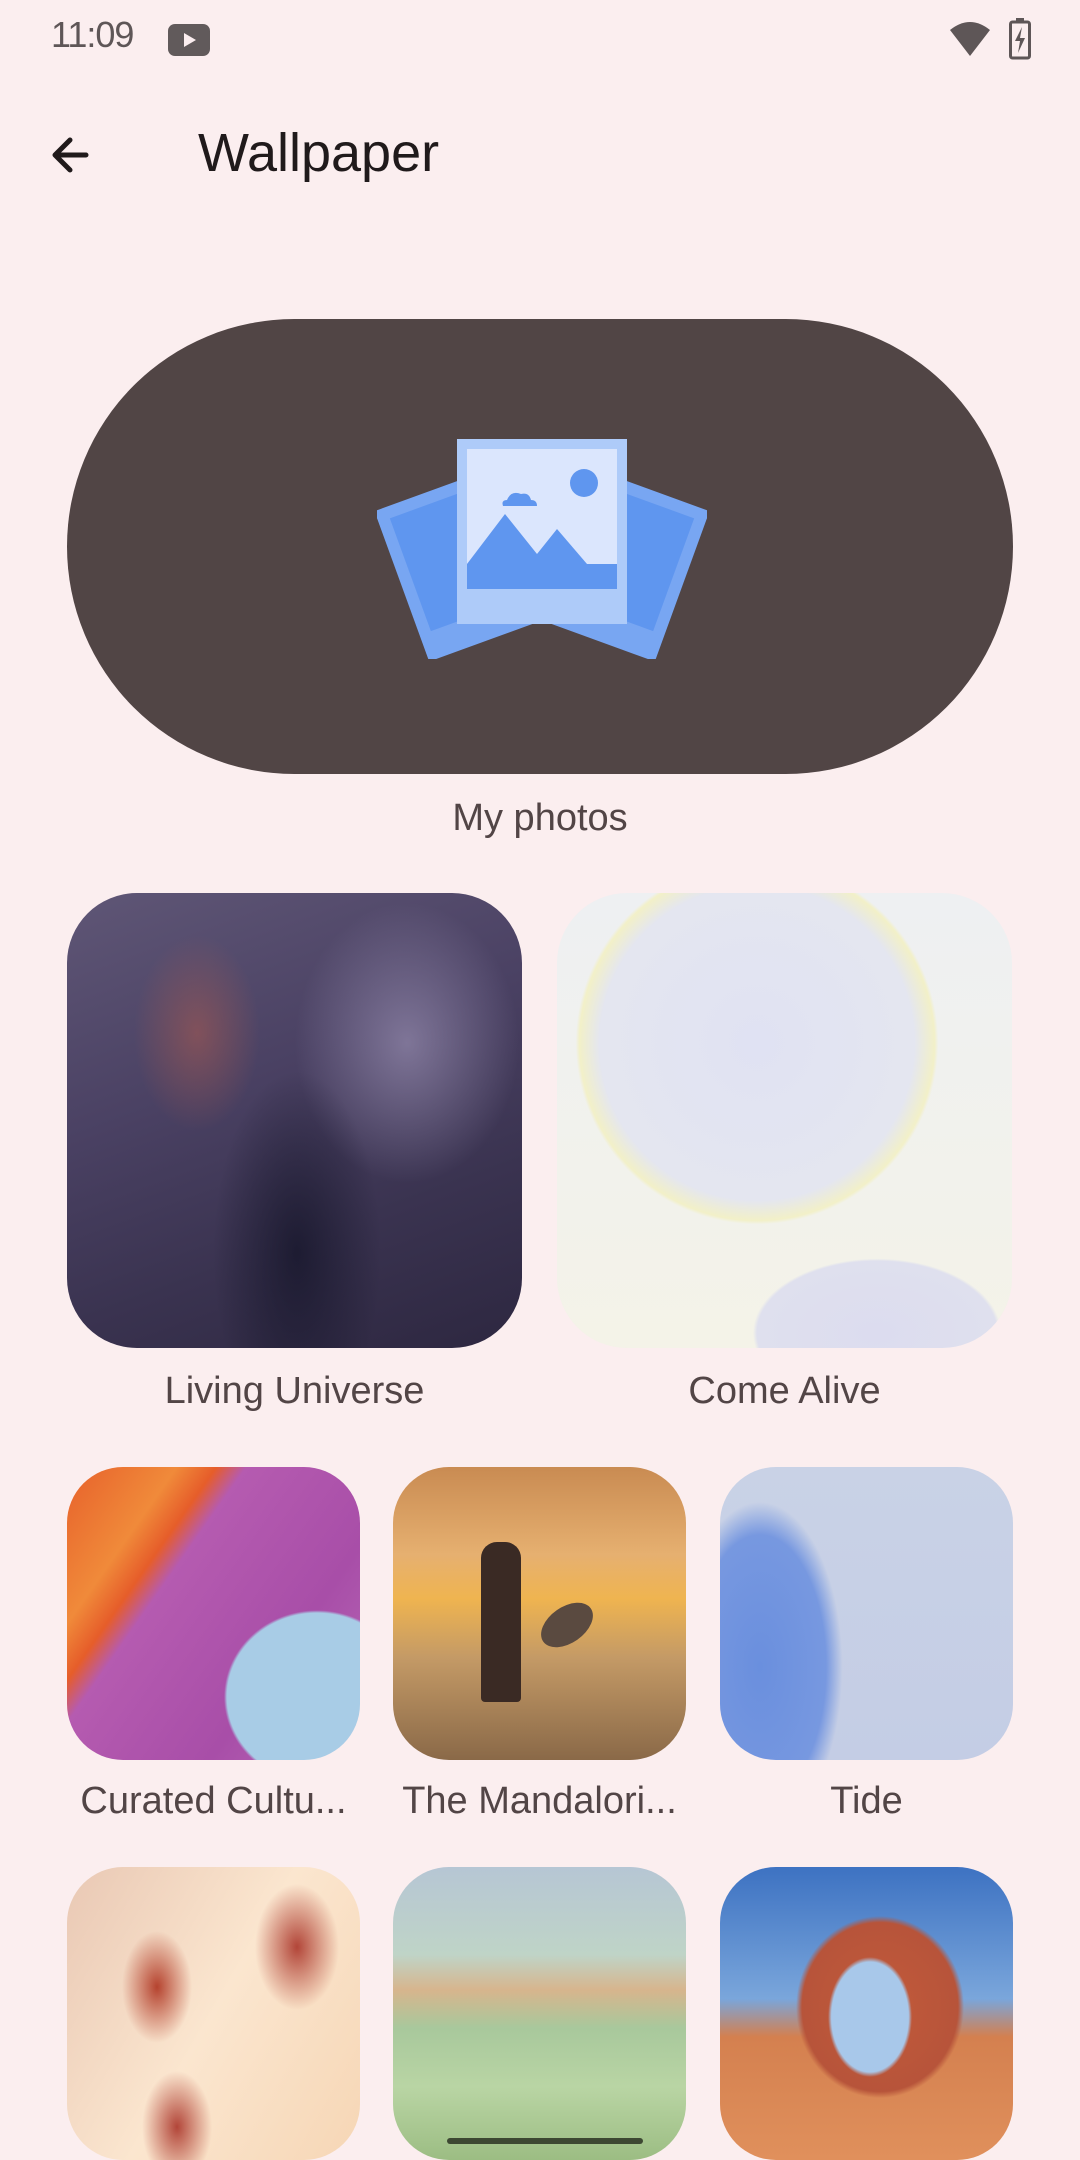  What do you see at coordinates (866, 1613) in the screenshot?
I see `category-tide` at bounding box center [866, 1613].